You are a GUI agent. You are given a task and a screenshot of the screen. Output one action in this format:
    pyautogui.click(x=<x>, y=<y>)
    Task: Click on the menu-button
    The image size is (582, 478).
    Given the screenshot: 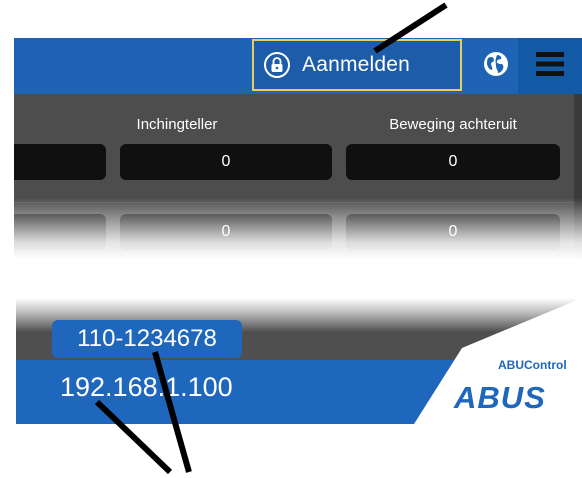 What is the action you would take?
    pyautogui.click(x=550, y=66)
    